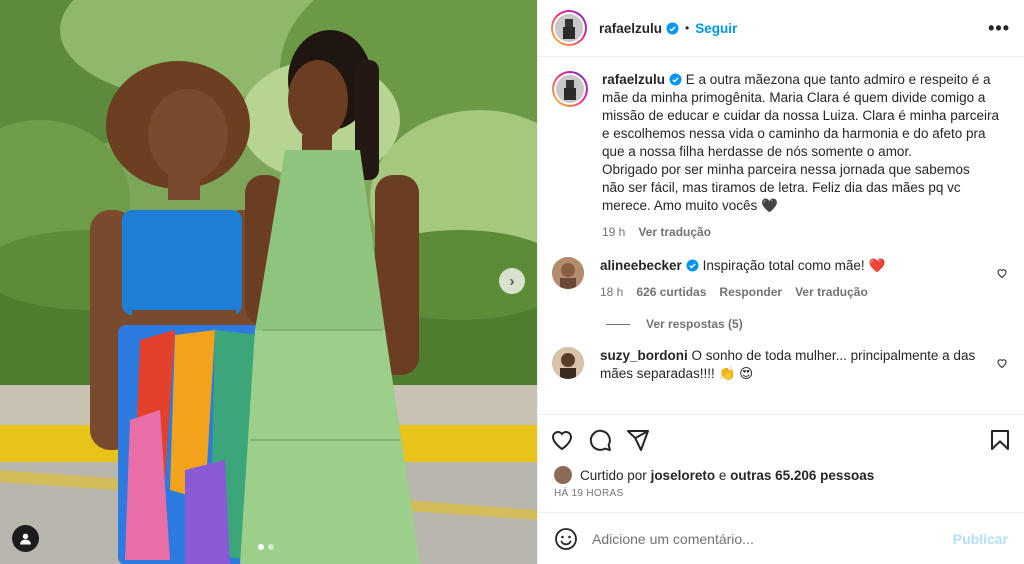 This screenshot has height=564, width=1024. Describe the element at coordinates (266, 547) in the screenshot. I see `carousel-indicator` at that location.